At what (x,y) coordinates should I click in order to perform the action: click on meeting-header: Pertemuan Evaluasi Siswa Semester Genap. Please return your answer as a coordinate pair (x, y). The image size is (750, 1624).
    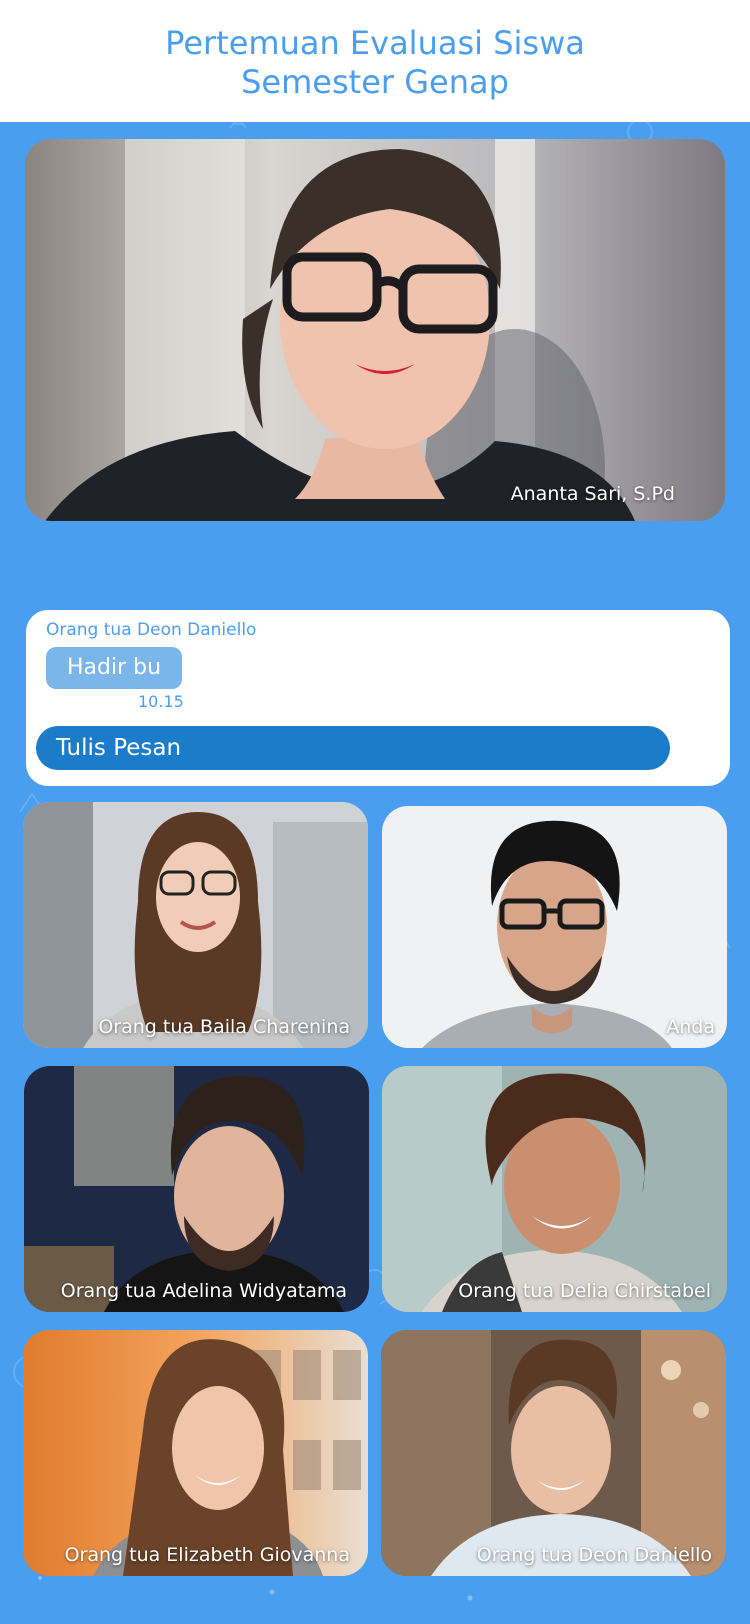
    Looking at the image, I should click on (375, 61).